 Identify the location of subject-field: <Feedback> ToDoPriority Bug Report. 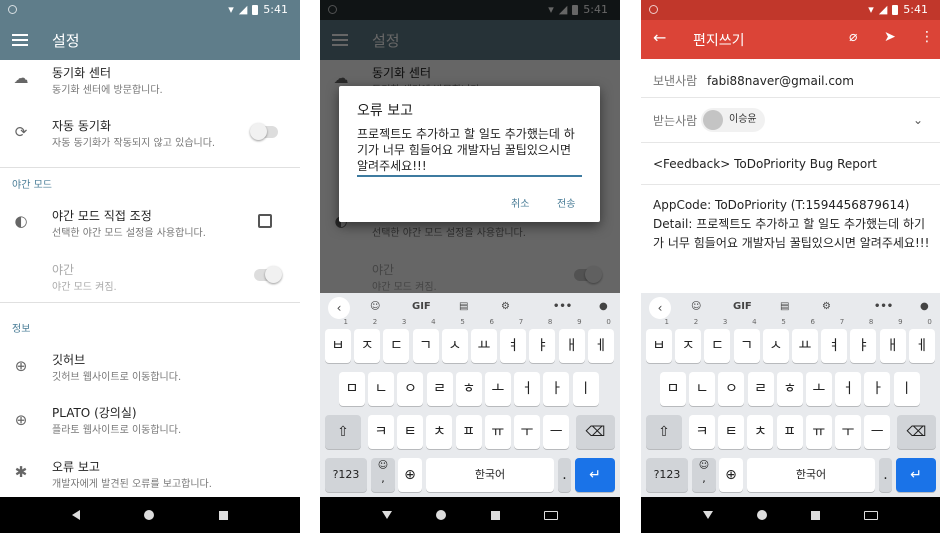
(765, 164).